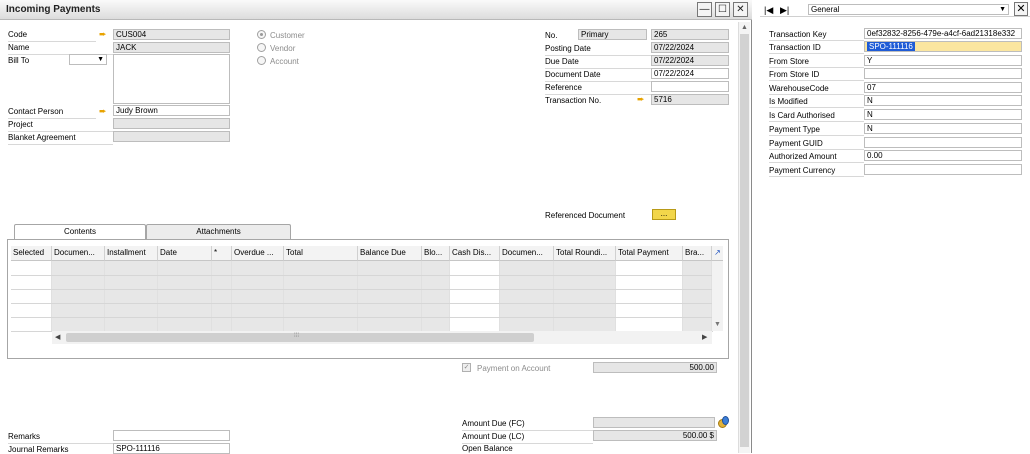 The image size is (1030, 454). I want to click on customer-radio, so click(261, 34).